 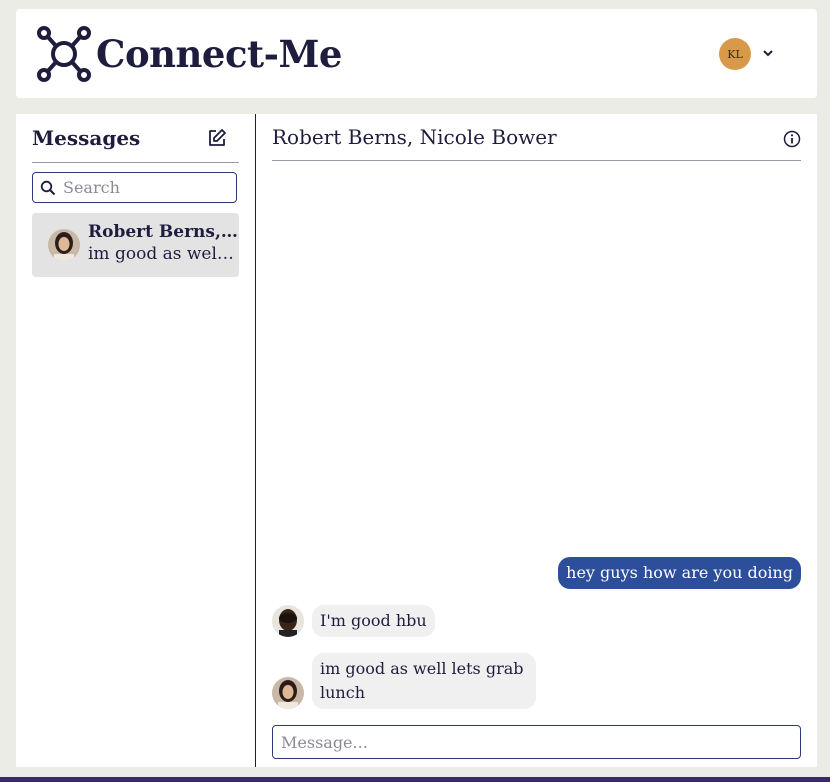 What do you see at coordinates (48, 188) in the screenshot?
I see `search-icon` at bounding box center [48, 188].